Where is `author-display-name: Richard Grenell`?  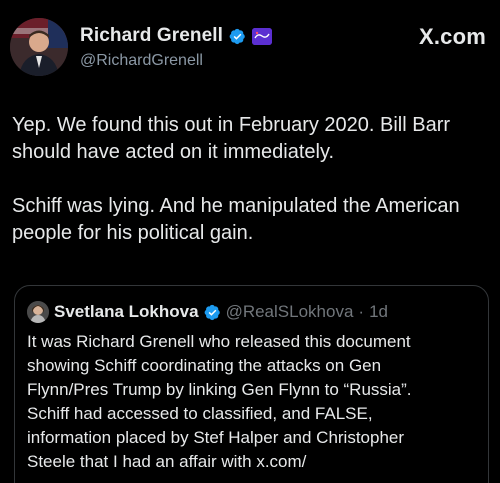 author-display-name: Richard Grenell is located at coordinates (151, 36).